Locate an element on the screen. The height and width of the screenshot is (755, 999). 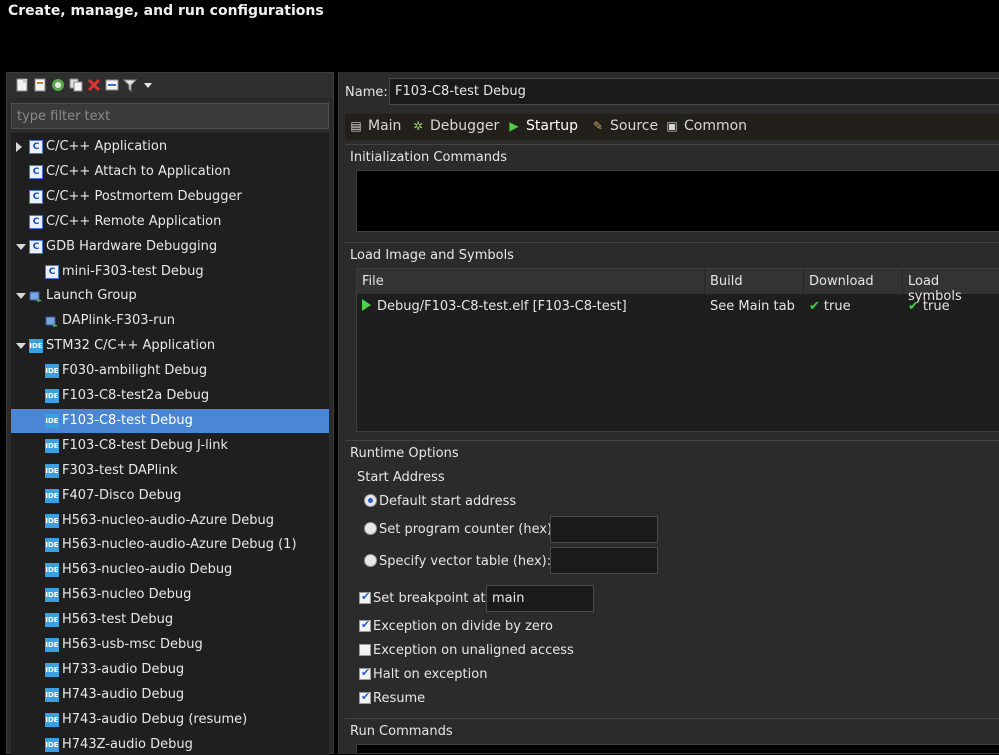
halt-on-exception-label: Halt on exception is located at coordinates (430, 674).